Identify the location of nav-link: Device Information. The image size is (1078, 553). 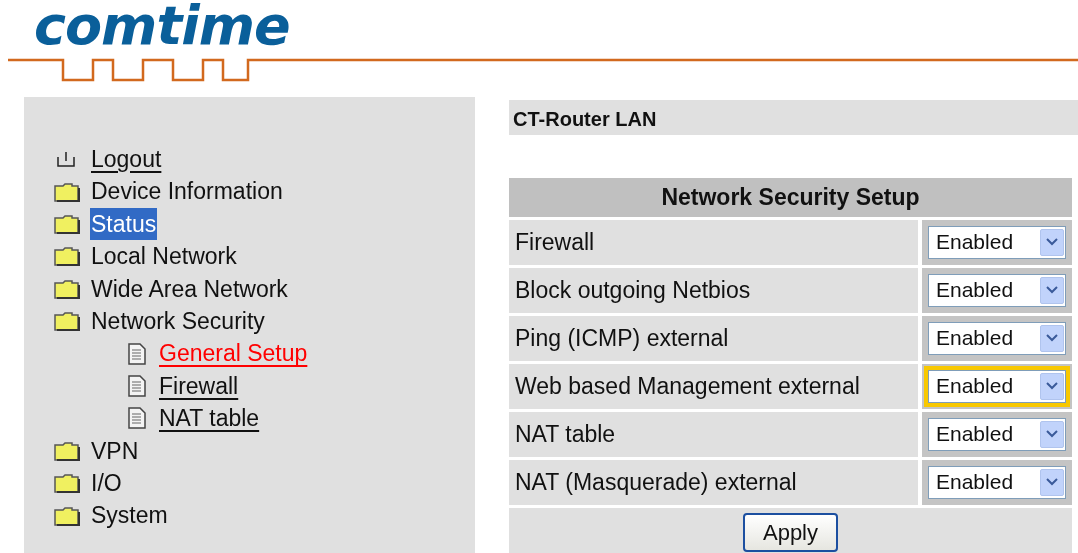
(187, 191).